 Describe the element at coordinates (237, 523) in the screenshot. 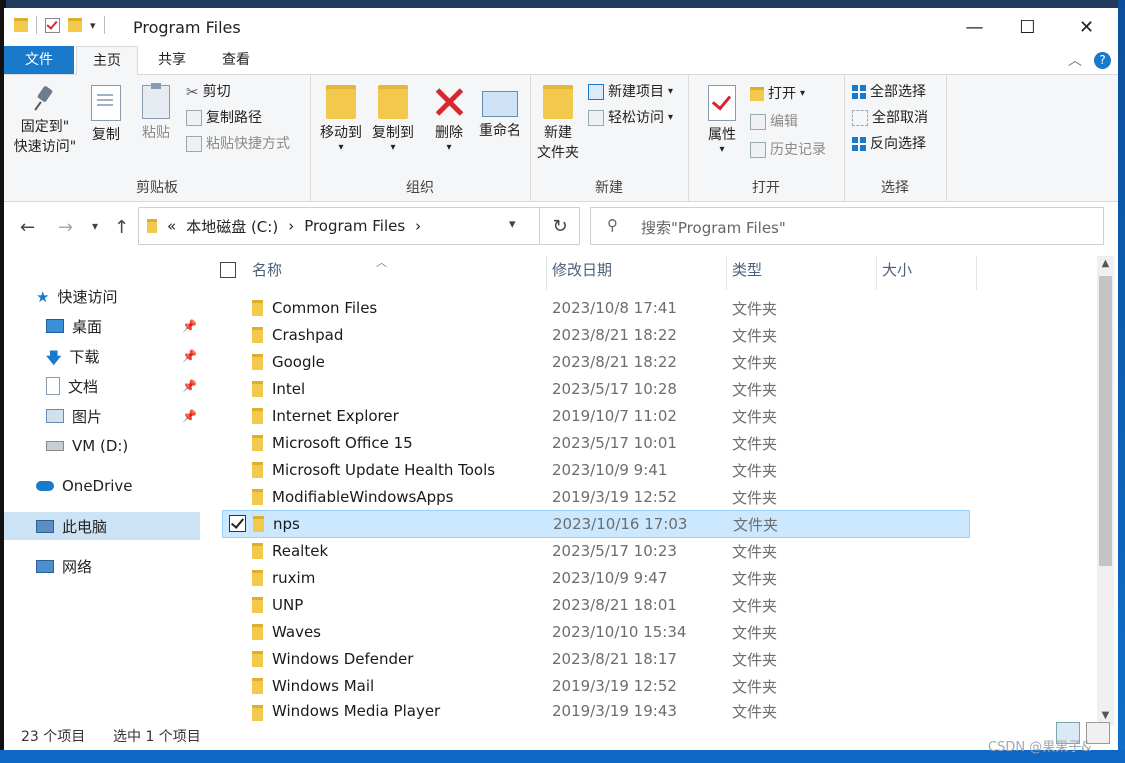

I see `row-checkbox` at that location.